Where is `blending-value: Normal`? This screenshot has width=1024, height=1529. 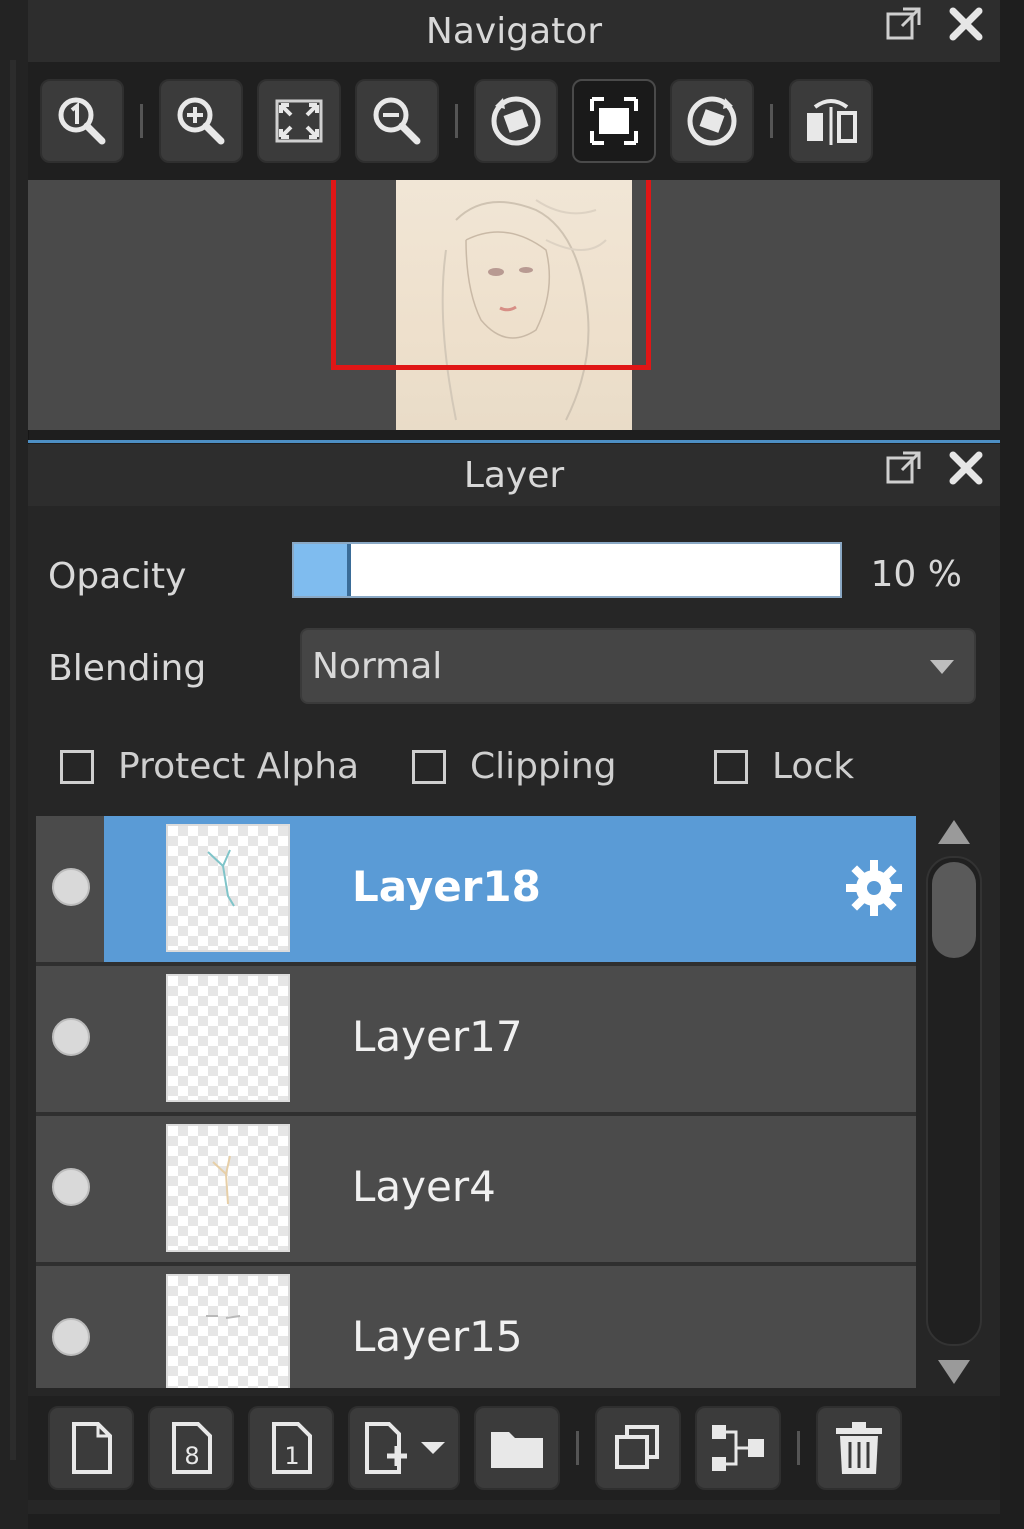
blending-value: Normal is located at coordinates (377, 666).